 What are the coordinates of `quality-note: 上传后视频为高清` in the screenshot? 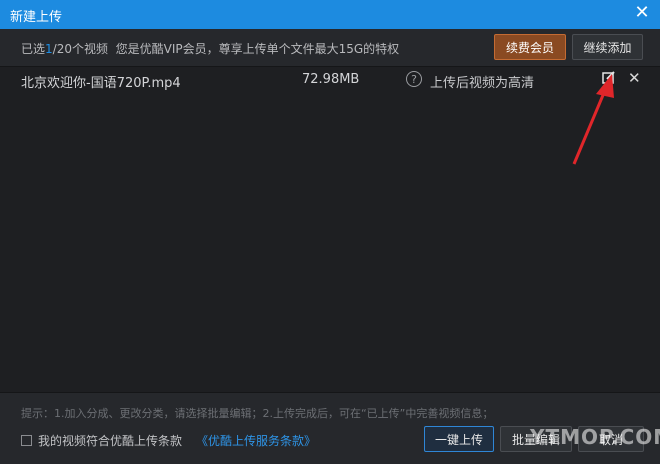 It's located at (482, 83).